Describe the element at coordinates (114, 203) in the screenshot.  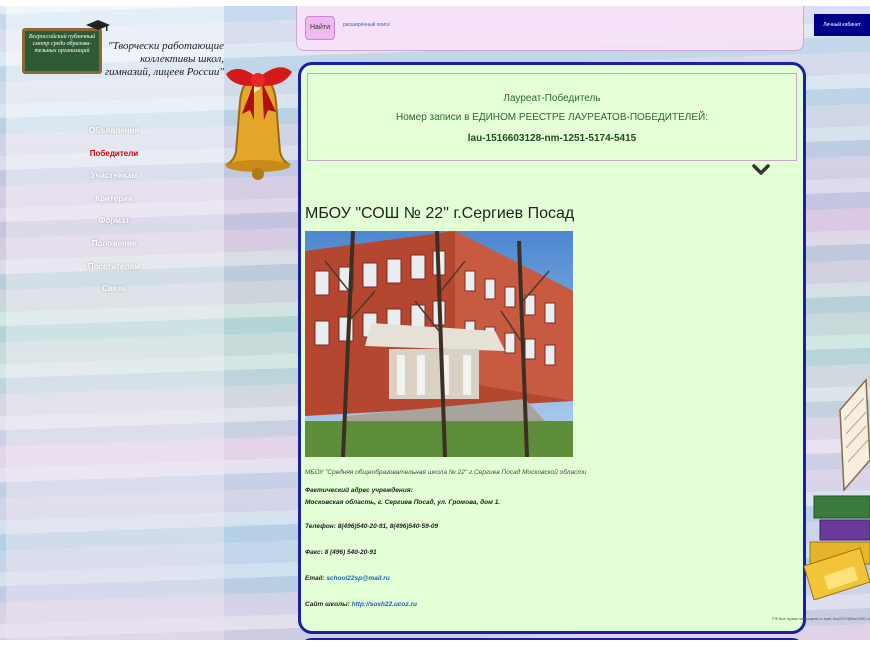
I see `nav-item-criteria: Критерии` at that location.